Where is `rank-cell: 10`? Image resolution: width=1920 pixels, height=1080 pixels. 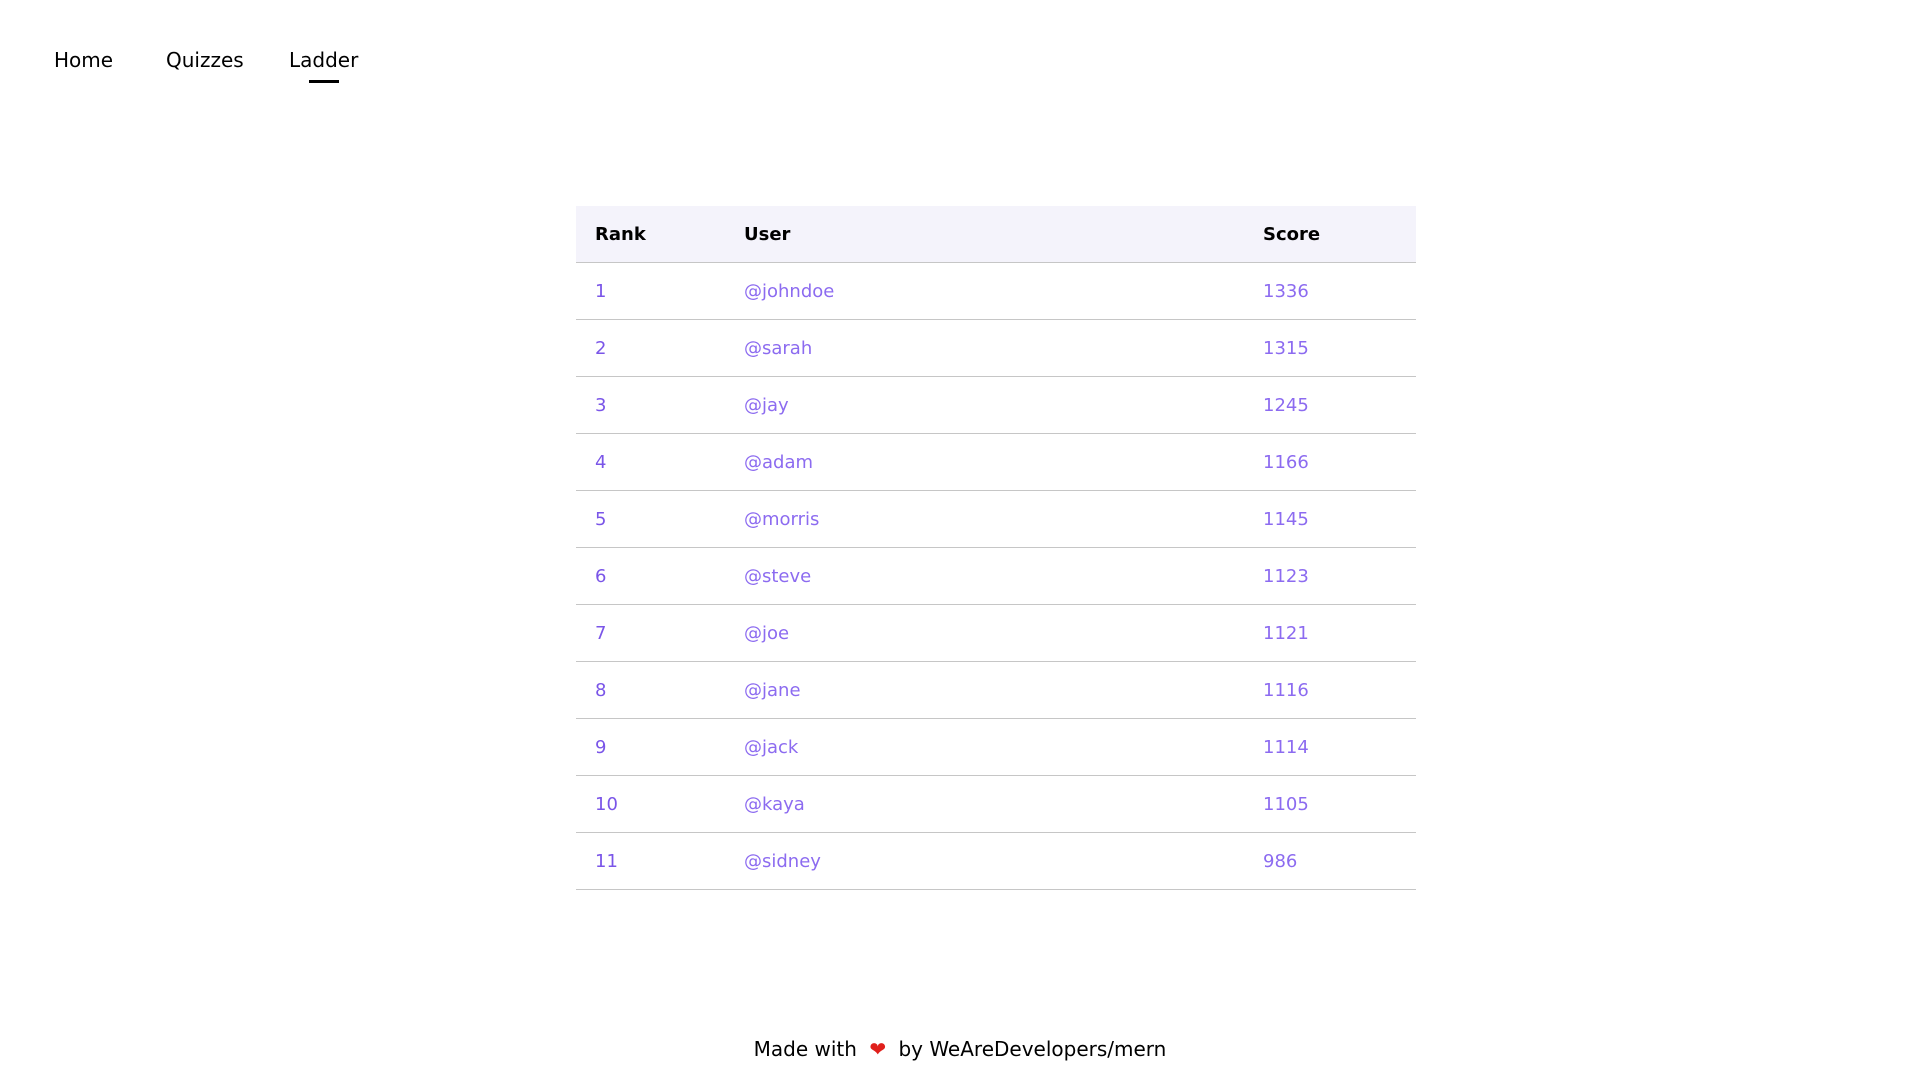 rank-cell: 10 is located at coordinates (660, 804).